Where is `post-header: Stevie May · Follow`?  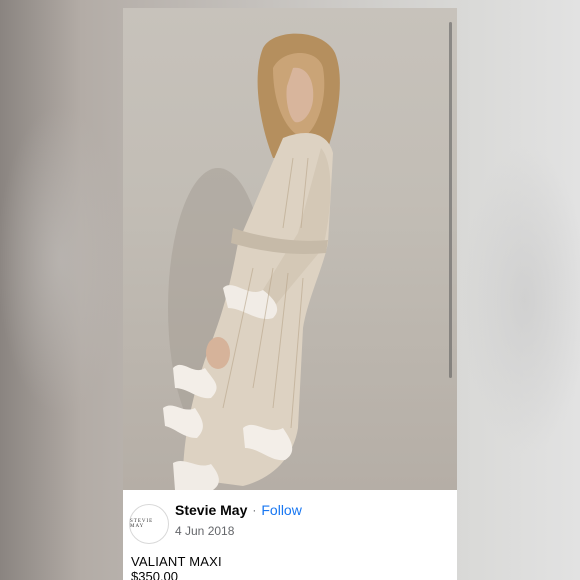
post-header: Stevie May · Follow is located at coordinates (238, 510).